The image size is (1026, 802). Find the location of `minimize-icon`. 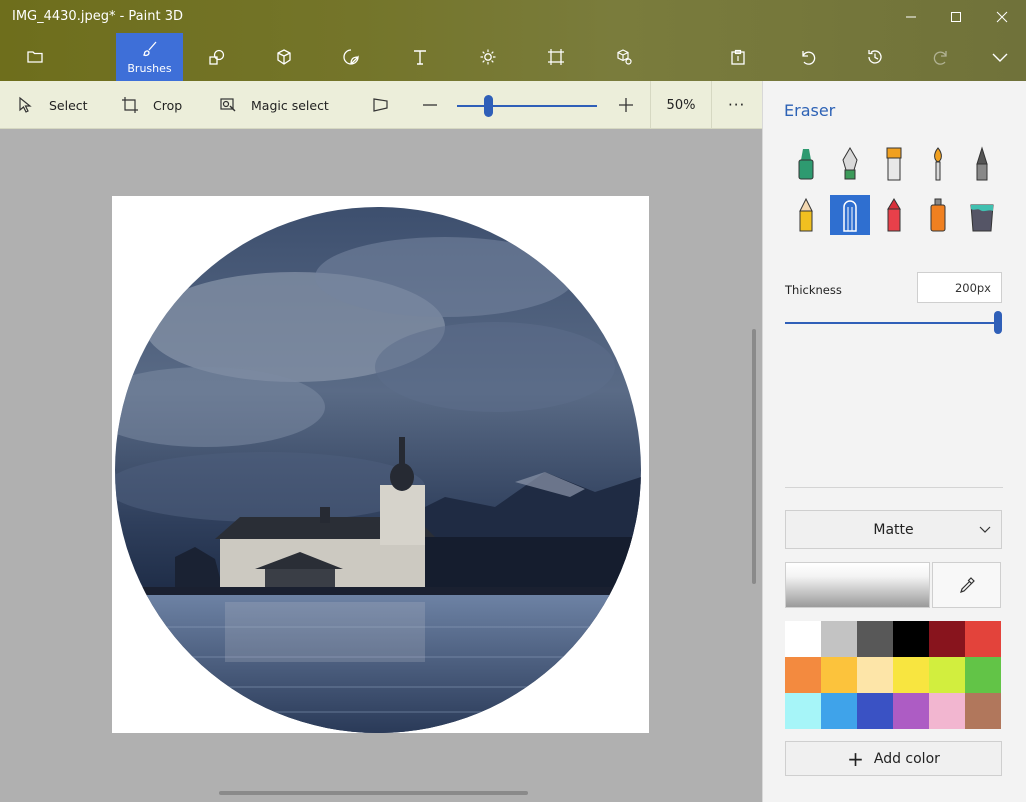

minimize-icon is located at coordinates (911, 16).